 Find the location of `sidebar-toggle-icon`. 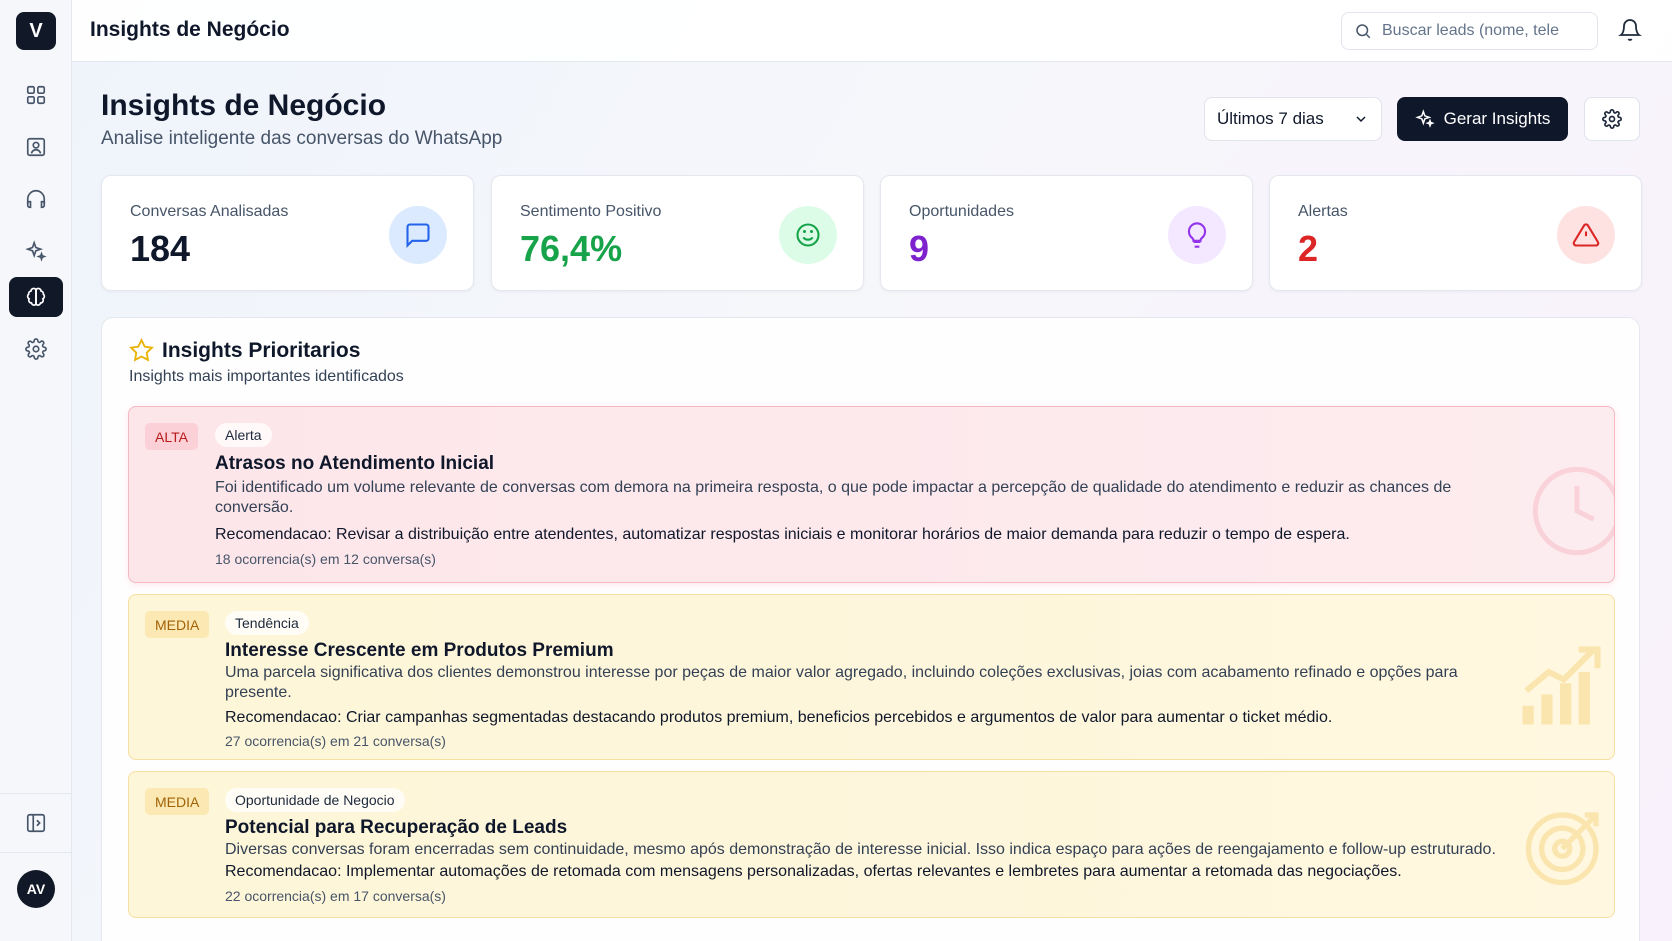

sidebar-toggle-icon is located at coordinates (36, 823).